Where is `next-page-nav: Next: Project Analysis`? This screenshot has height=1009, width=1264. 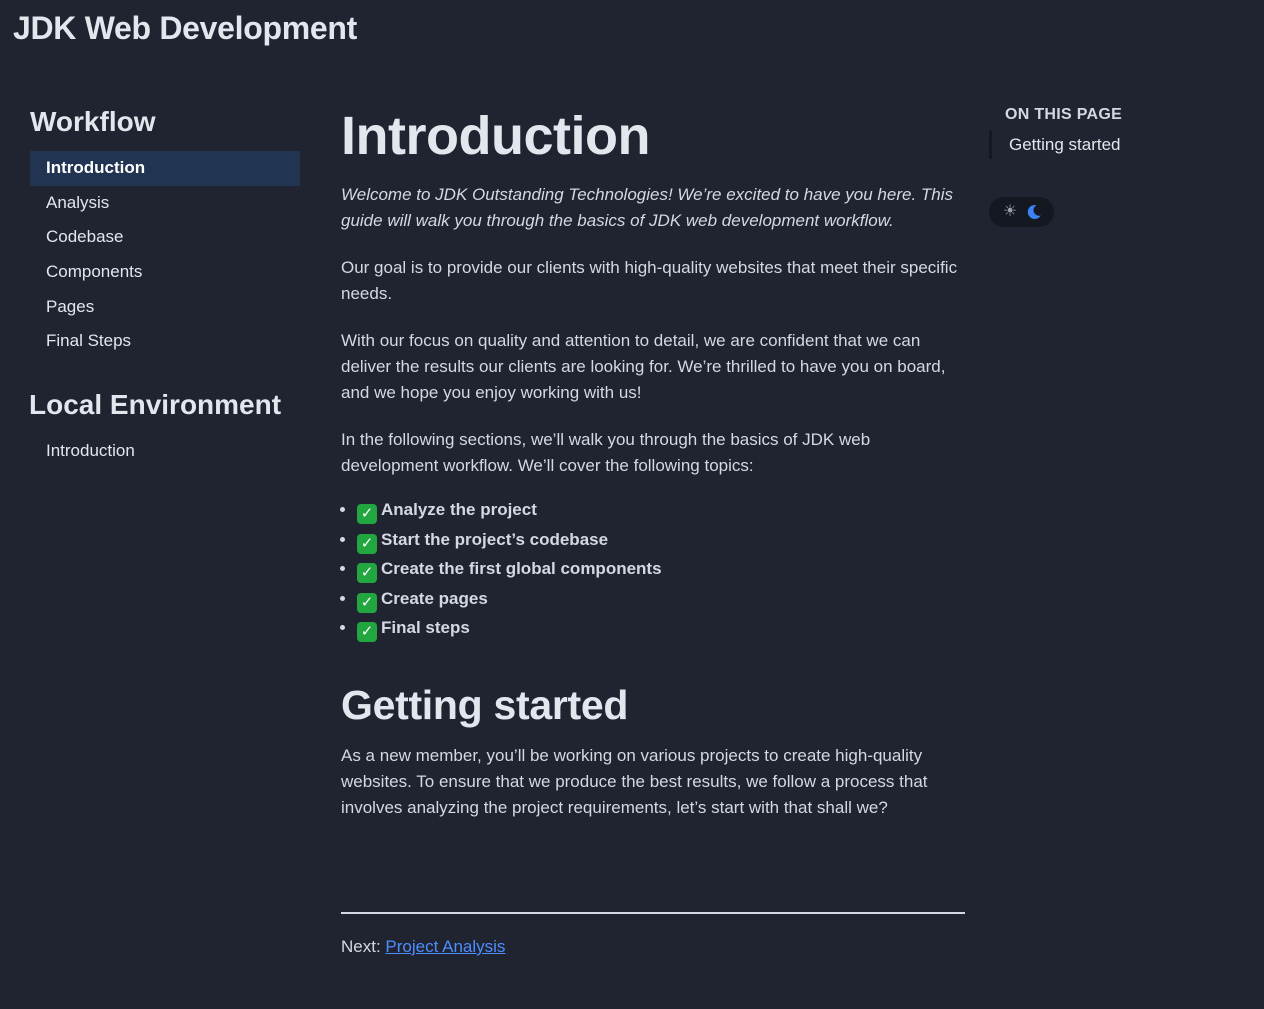 next-page-nav: Next: Project Analysis is located at coordinates (423, 947).